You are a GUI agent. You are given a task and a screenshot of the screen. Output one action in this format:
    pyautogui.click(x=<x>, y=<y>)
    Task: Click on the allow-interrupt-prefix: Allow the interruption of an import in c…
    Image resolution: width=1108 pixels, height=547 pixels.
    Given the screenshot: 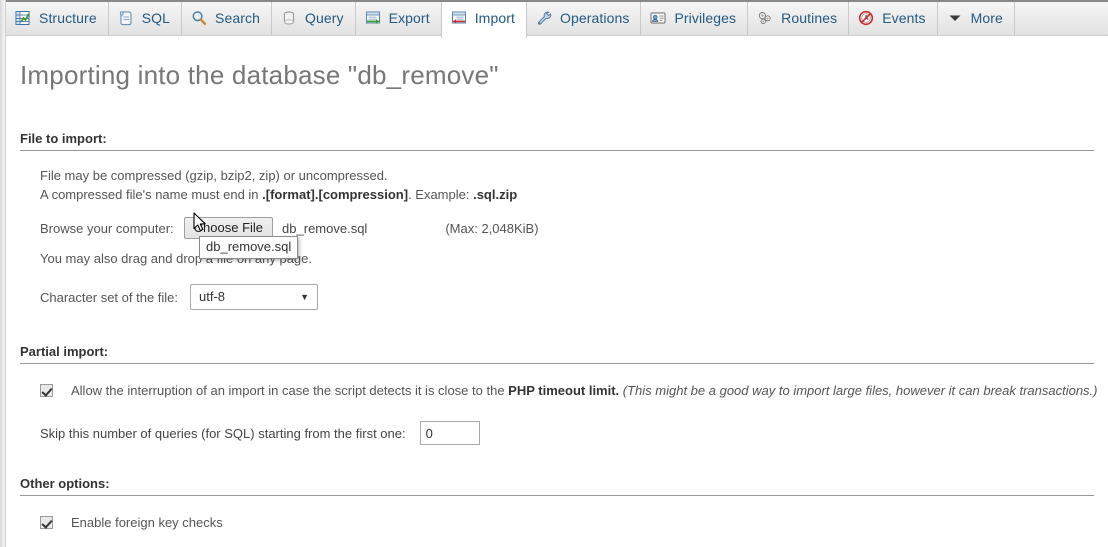 What is the action you would take?
    pyautogui.click(x=290, y=390)
    